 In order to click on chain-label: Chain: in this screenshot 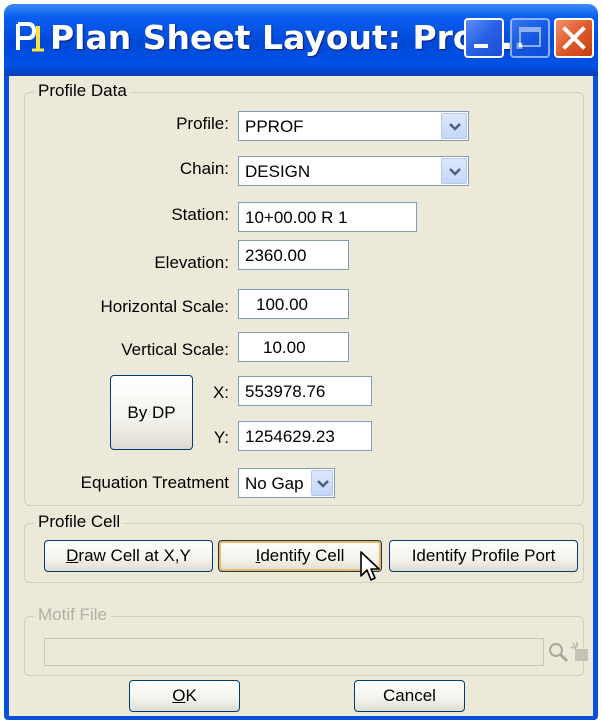, I will do `click(204, 168)`.